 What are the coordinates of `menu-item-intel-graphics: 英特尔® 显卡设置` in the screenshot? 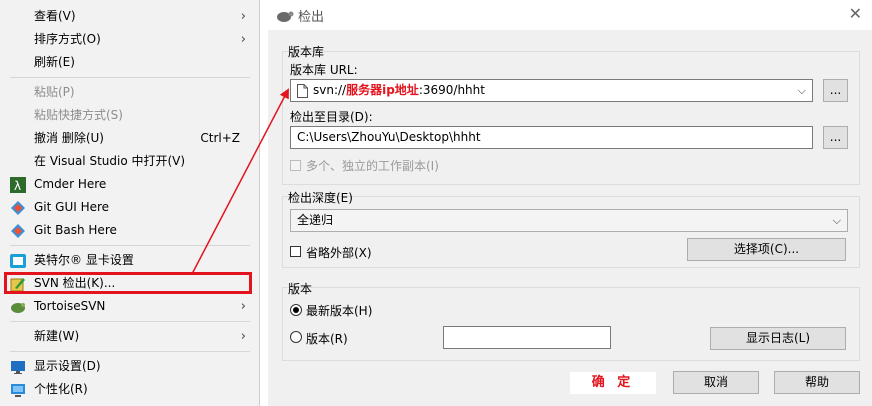 It's located at (129, 260).